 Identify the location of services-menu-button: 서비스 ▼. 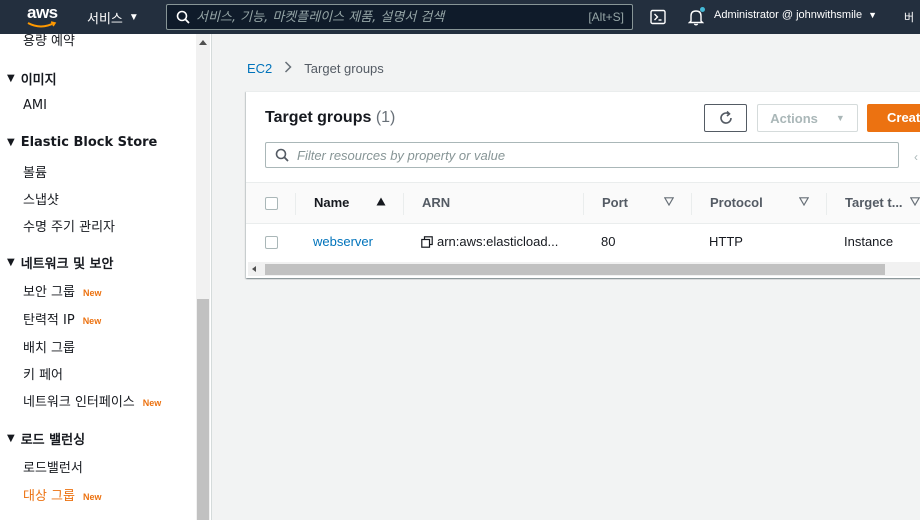
(113, 17).